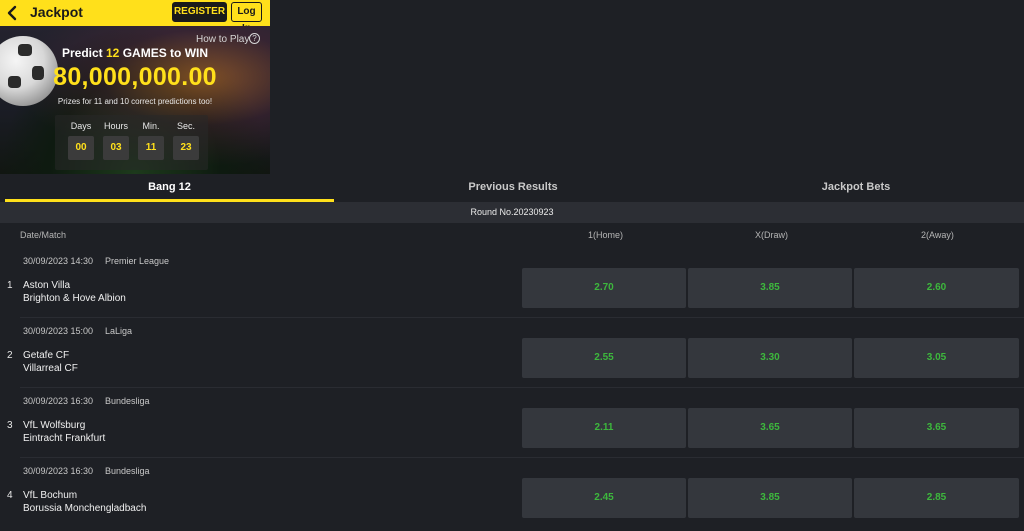 This screenshot has width=1024, height=531. Describe the element at coordinates (10, 285) in the screenshot. I see `match-index: 1` at that location.